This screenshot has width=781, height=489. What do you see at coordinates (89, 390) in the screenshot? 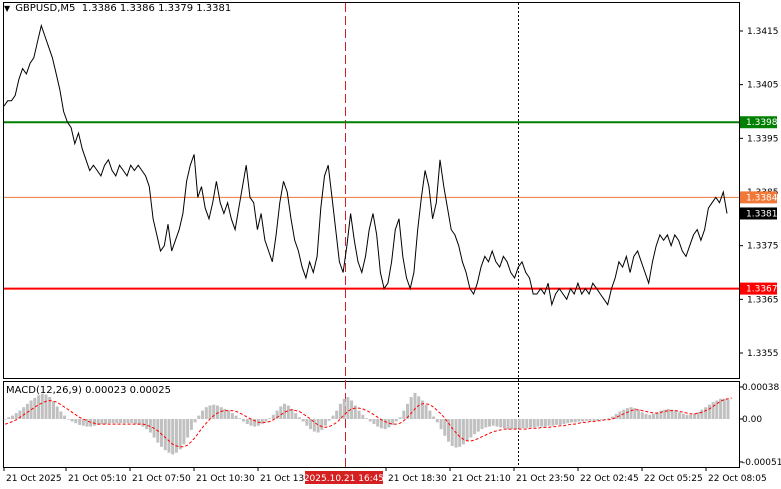
I see `macd-title: MACD(12,26,9) 0.00023 0.00025` at bounding box center [89, 390].